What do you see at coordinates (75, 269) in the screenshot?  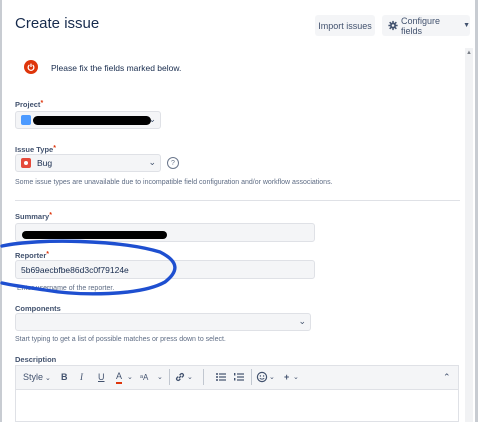 I see `reporter-value: 5b69aecbfbe86d3c0f79124e` at bounding box center [75, 269].